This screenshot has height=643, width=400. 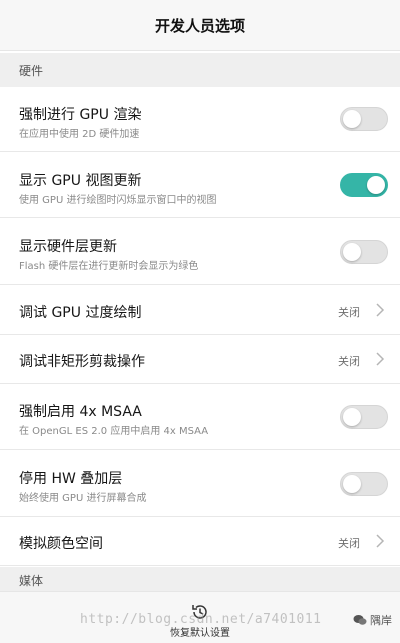 I want to click on section-header-media: 媒体, so click(x=200, y=580).